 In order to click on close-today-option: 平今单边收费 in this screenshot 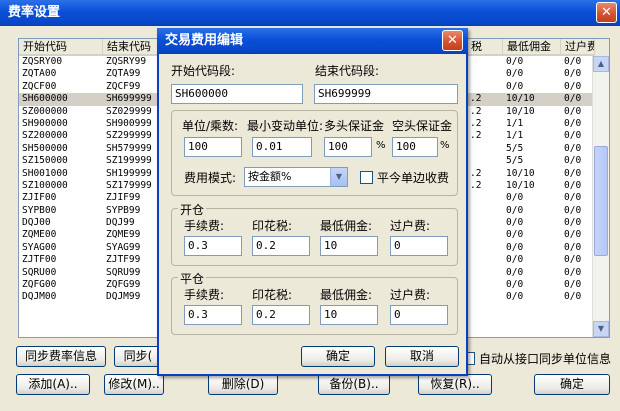, I will do `click(404, 177)`.